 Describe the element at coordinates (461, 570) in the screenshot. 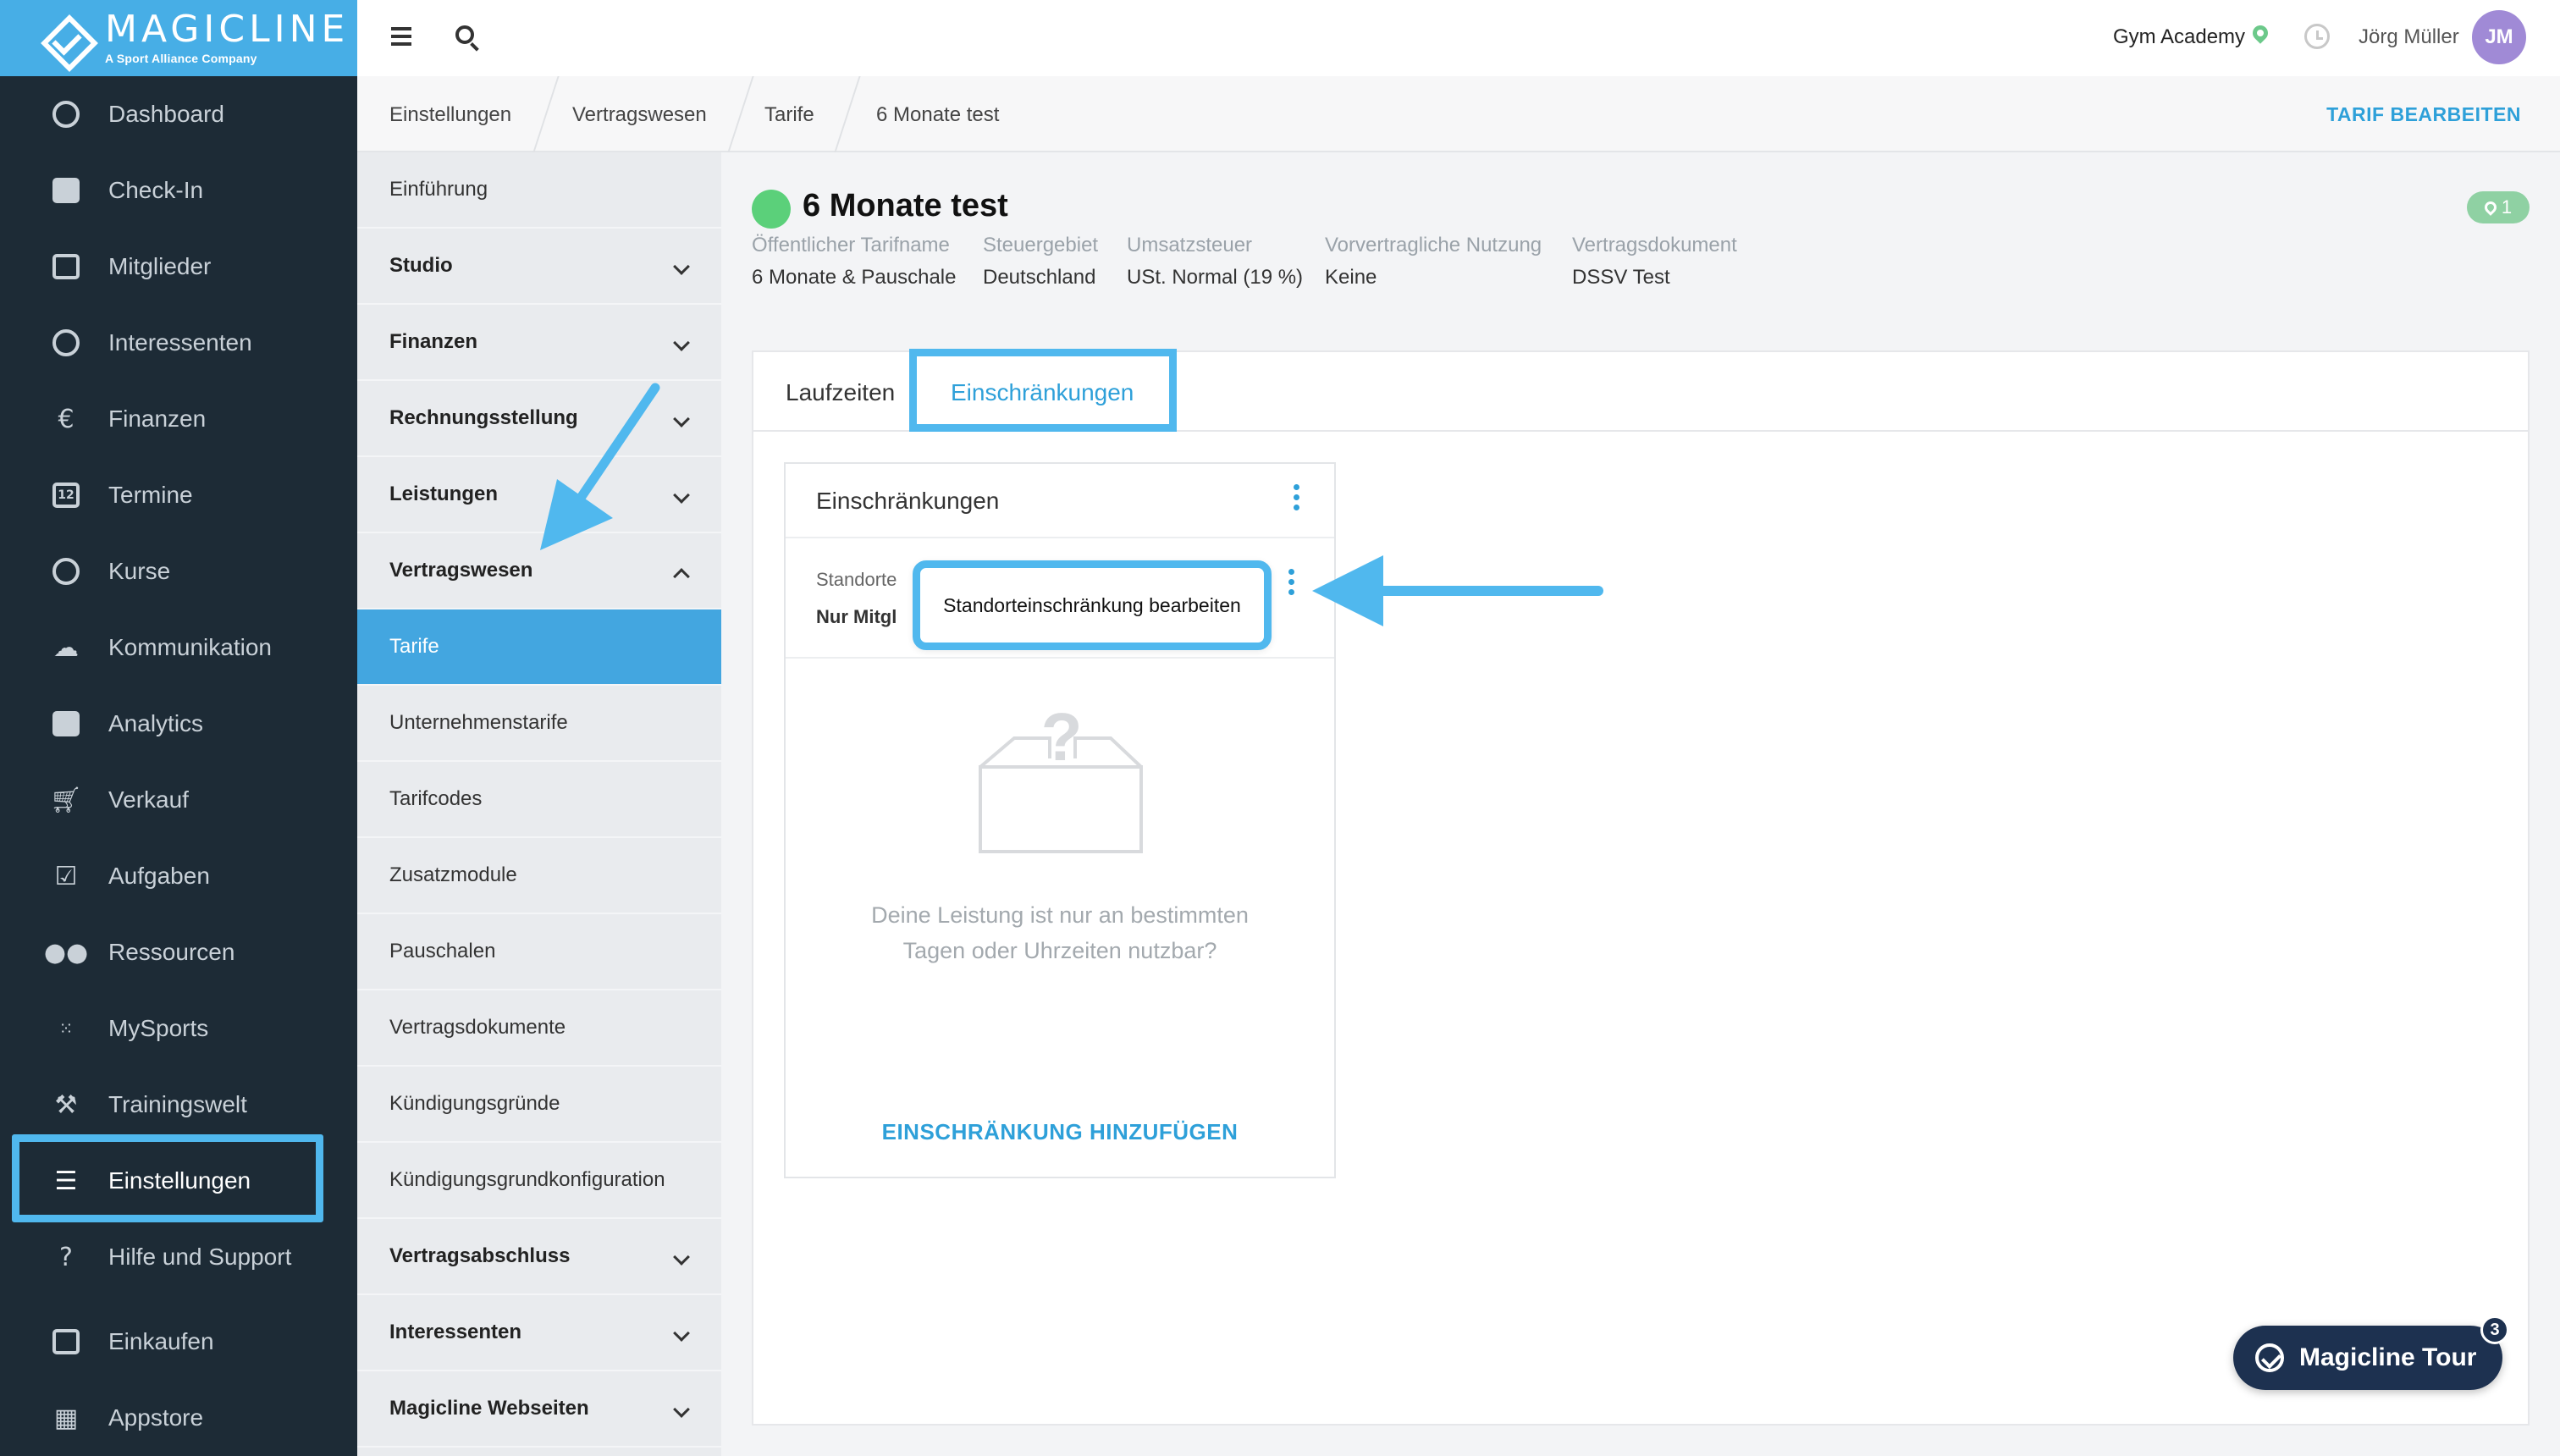

I see `subnav-label: Vertragswesen` at that location.